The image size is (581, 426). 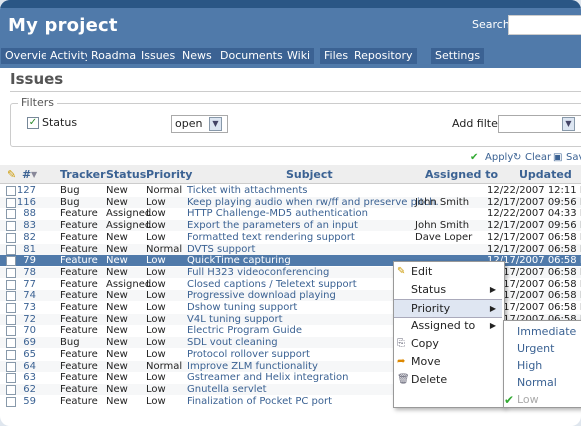 I want to click on issue-subject: Electric Program Guide, so click(x=244, y=330).